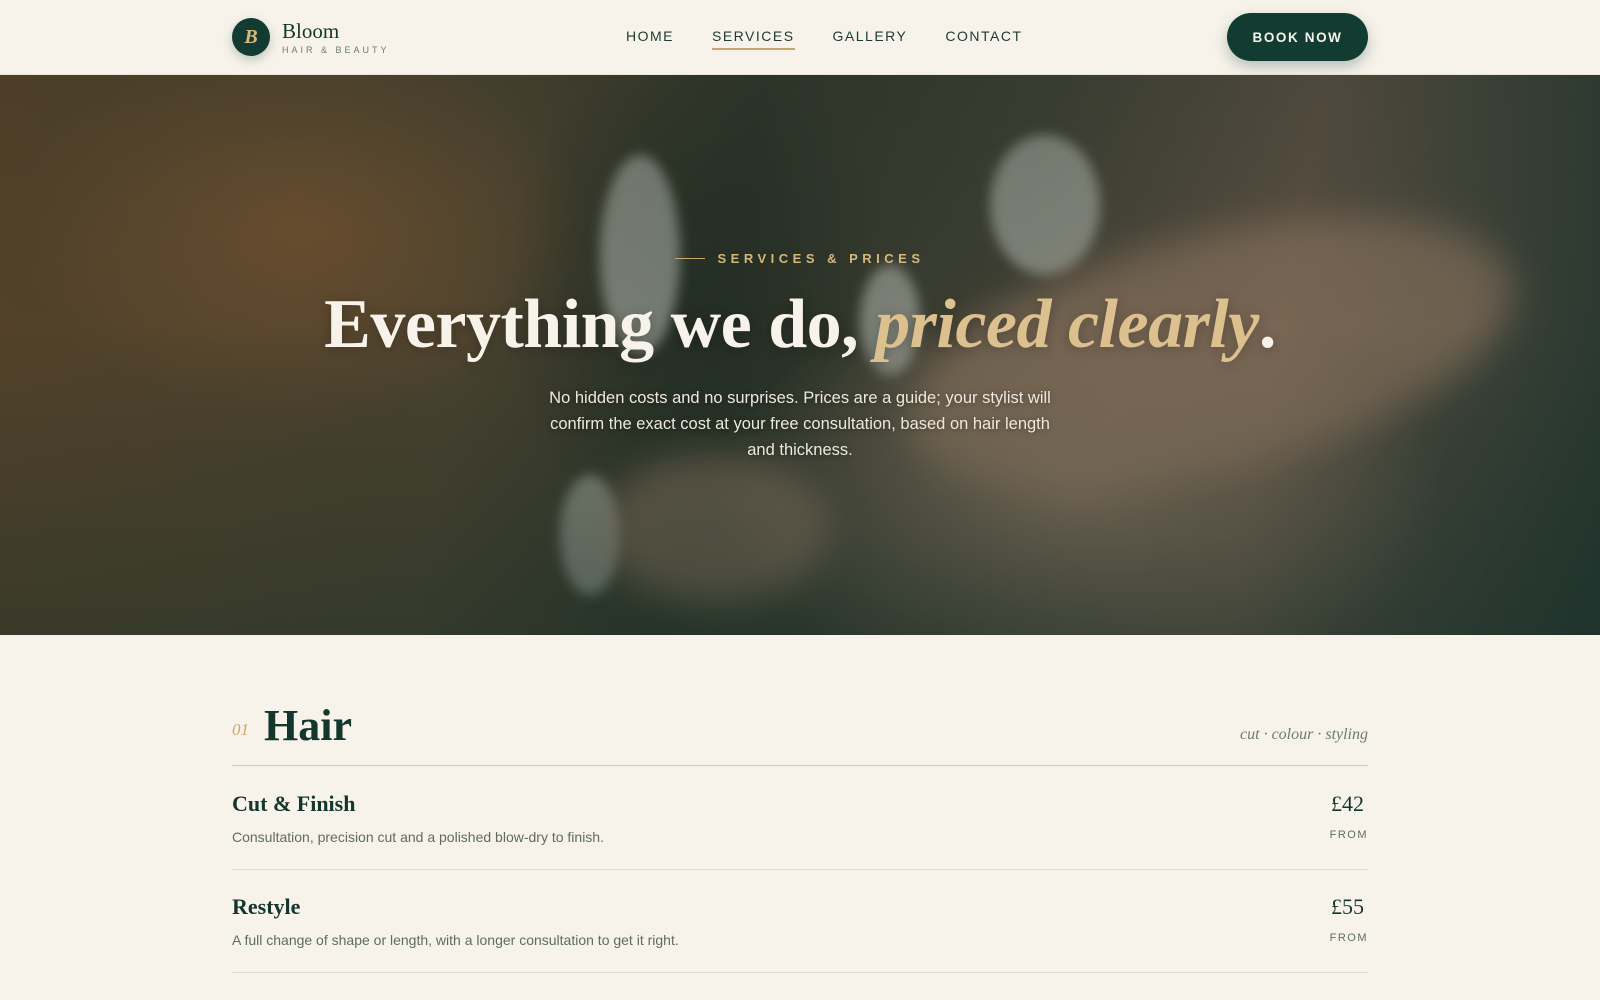  Describe the element at coordinates (308, 725) in the screenshot. I see `section-title: Hair` at that location.